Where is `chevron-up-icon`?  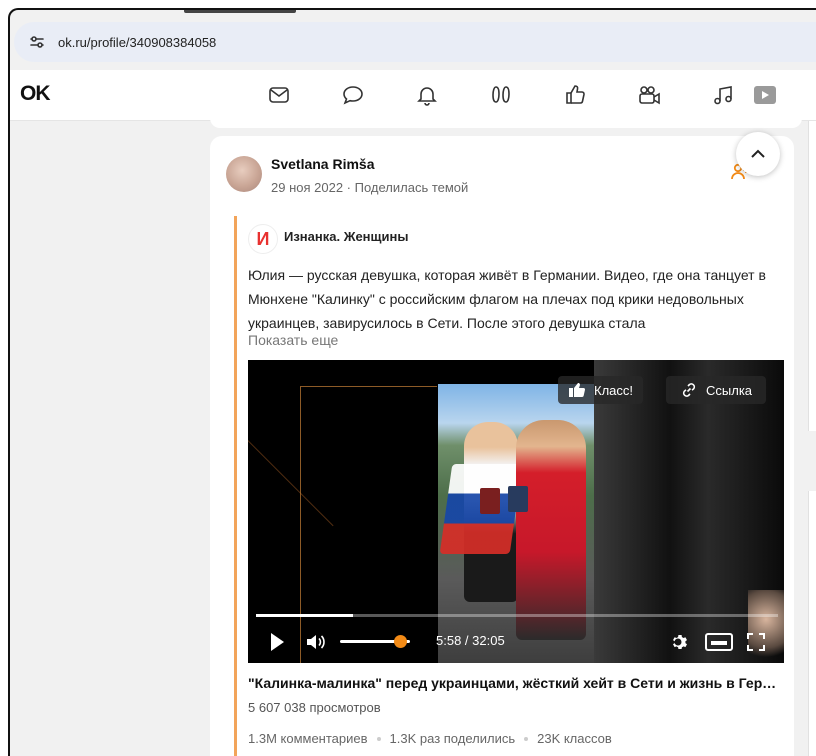
chevron-up-icon is located at coordinates (758, 154).